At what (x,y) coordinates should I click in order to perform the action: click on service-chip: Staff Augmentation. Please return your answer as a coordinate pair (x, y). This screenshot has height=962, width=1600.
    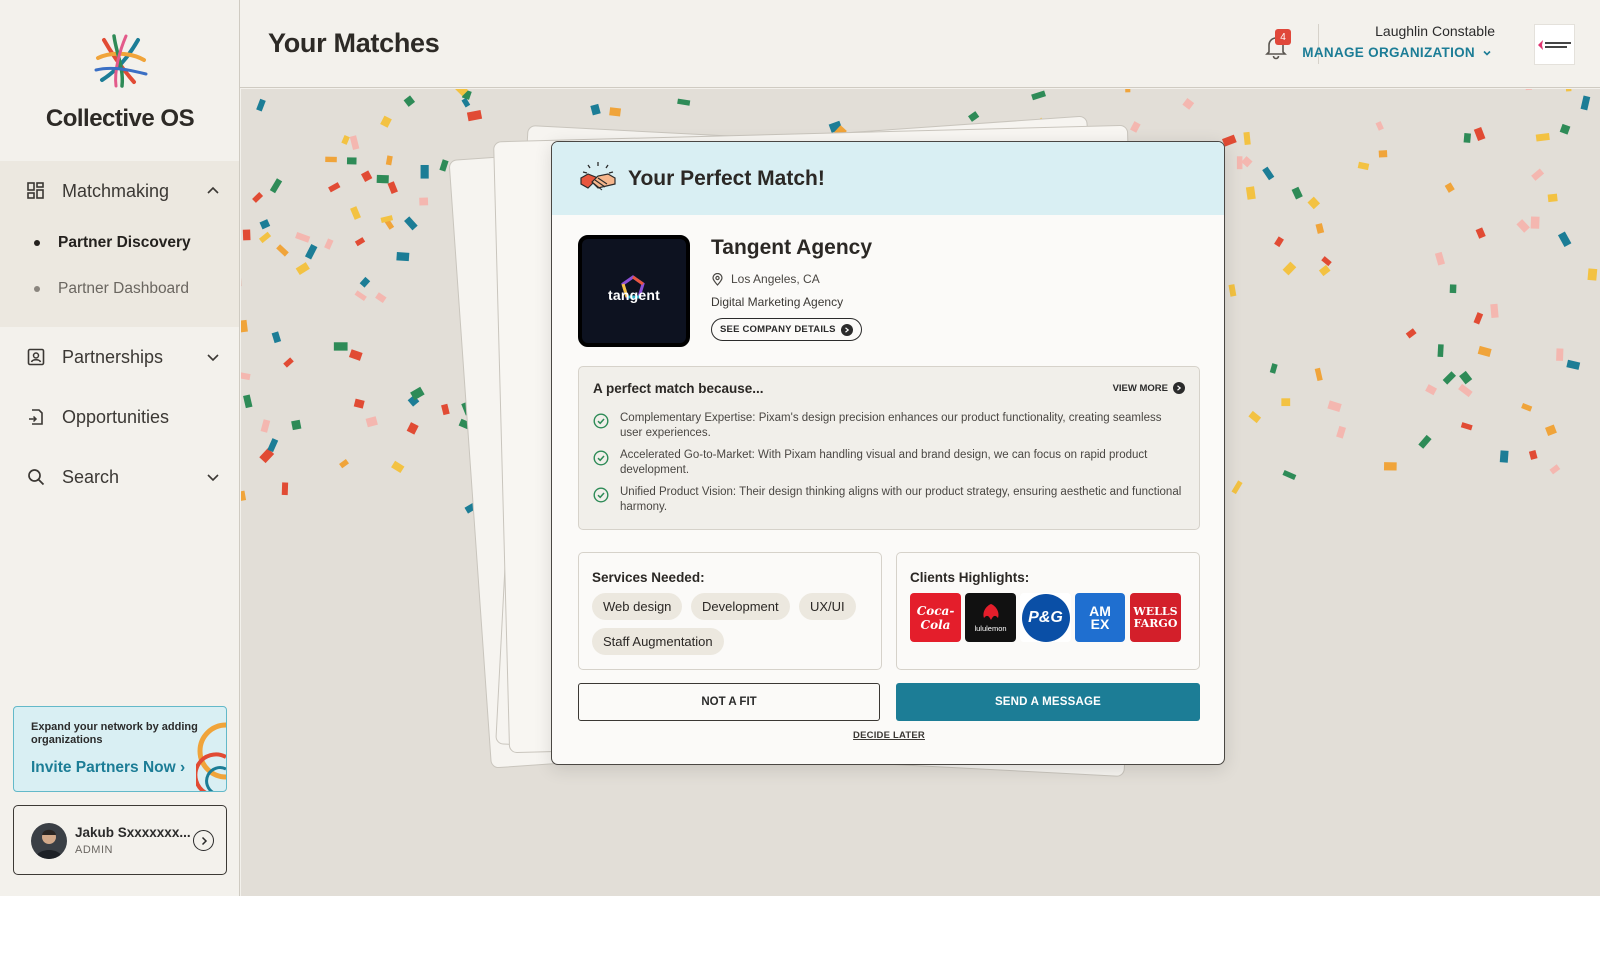
    Looking at the image, I should click on (658, 641).